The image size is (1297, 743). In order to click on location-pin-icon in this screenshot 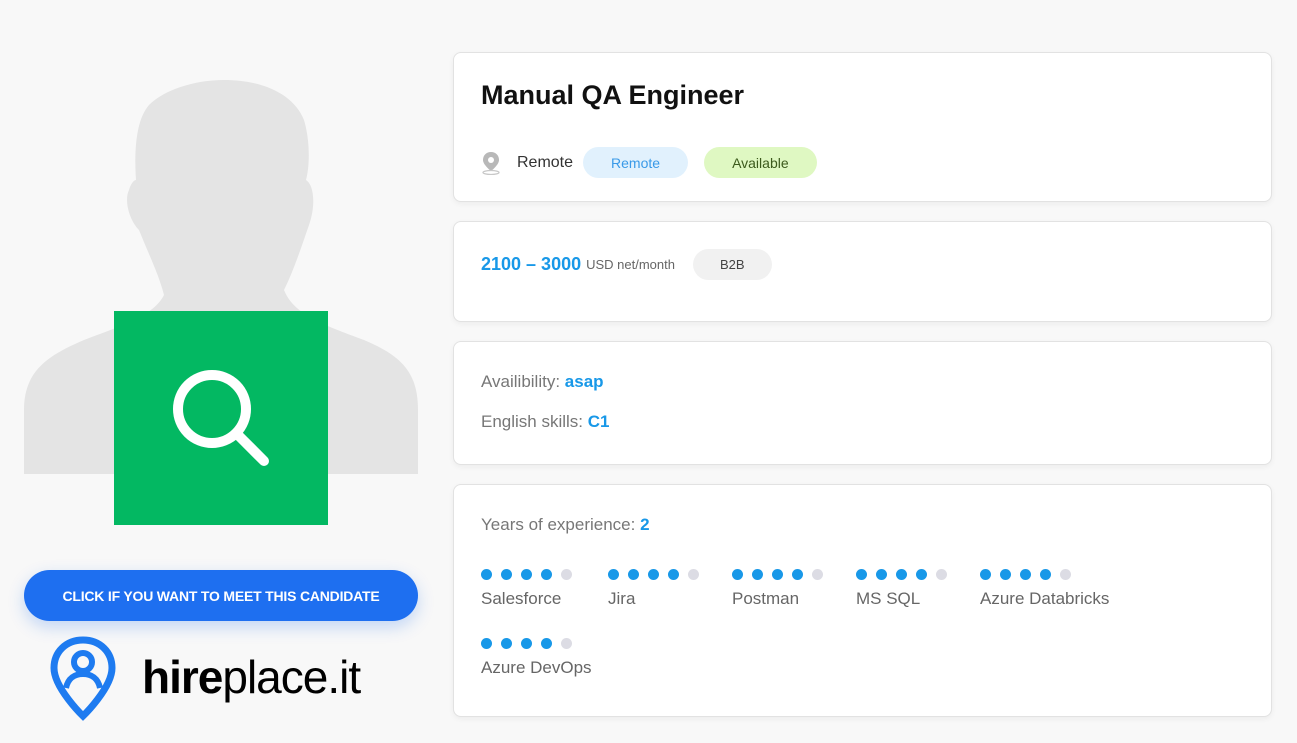, I will do `click(491, 163)`.